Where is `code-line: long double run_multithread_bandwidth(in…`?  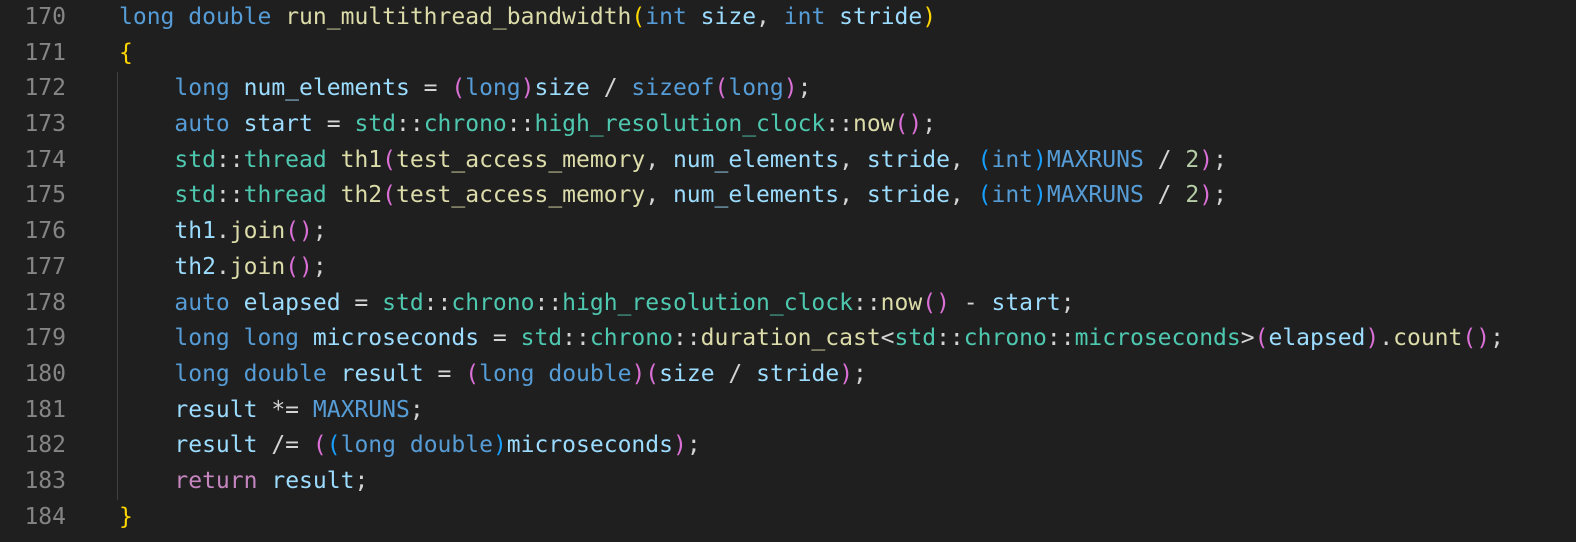 code-line: long double run_multithread_bandwidth(in… is located at coordinates (811, 18).